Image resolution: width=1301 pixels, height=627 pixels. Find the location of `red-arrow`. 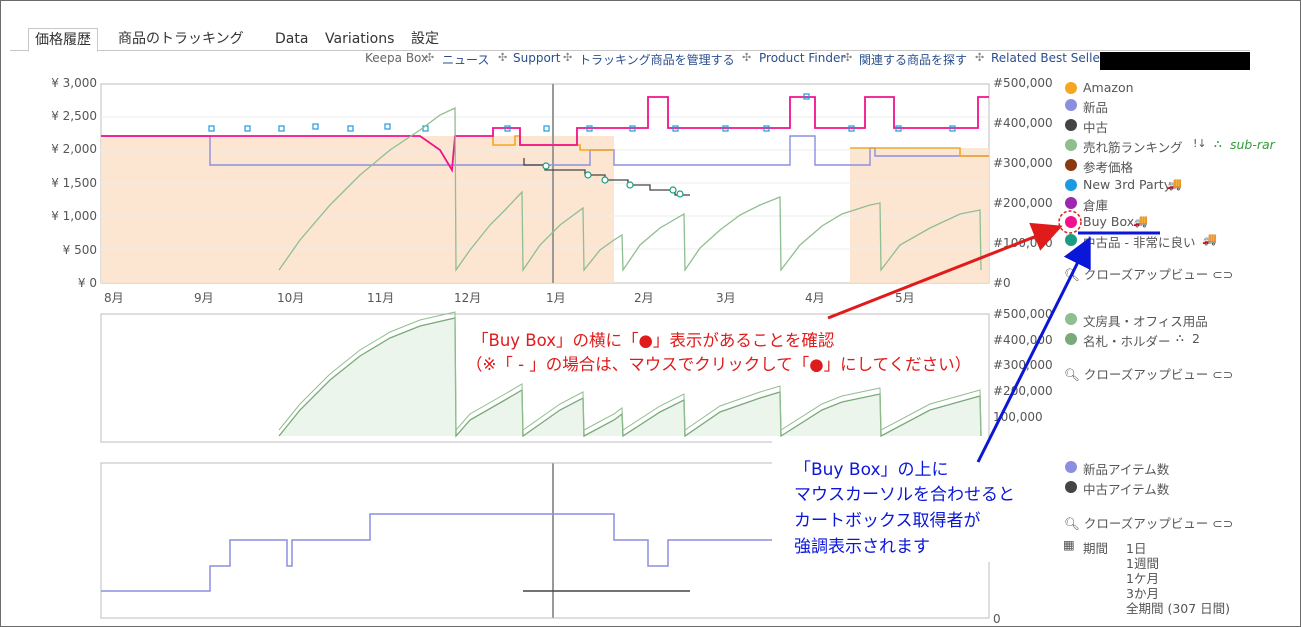

red-arrow is located at coordinates (945, 271).